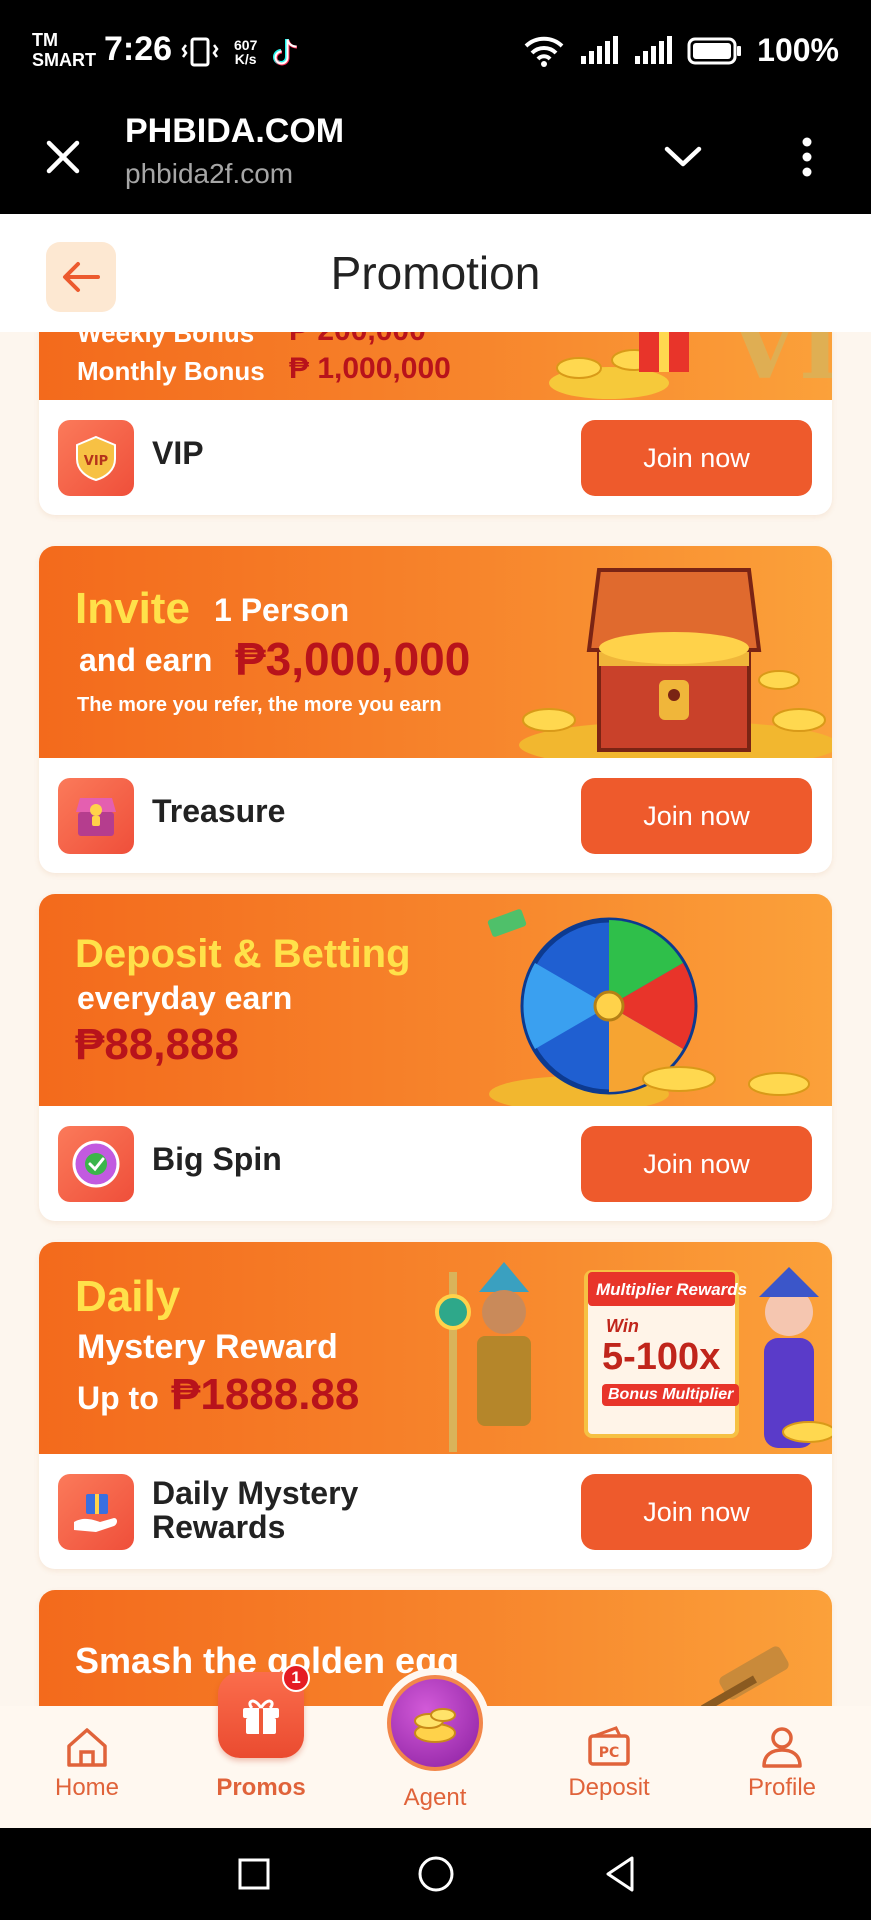  What do you see at coordinates (609, 1753) in the screenshot?
I see `svg-text: PC` at bounding box center [609, 1753].